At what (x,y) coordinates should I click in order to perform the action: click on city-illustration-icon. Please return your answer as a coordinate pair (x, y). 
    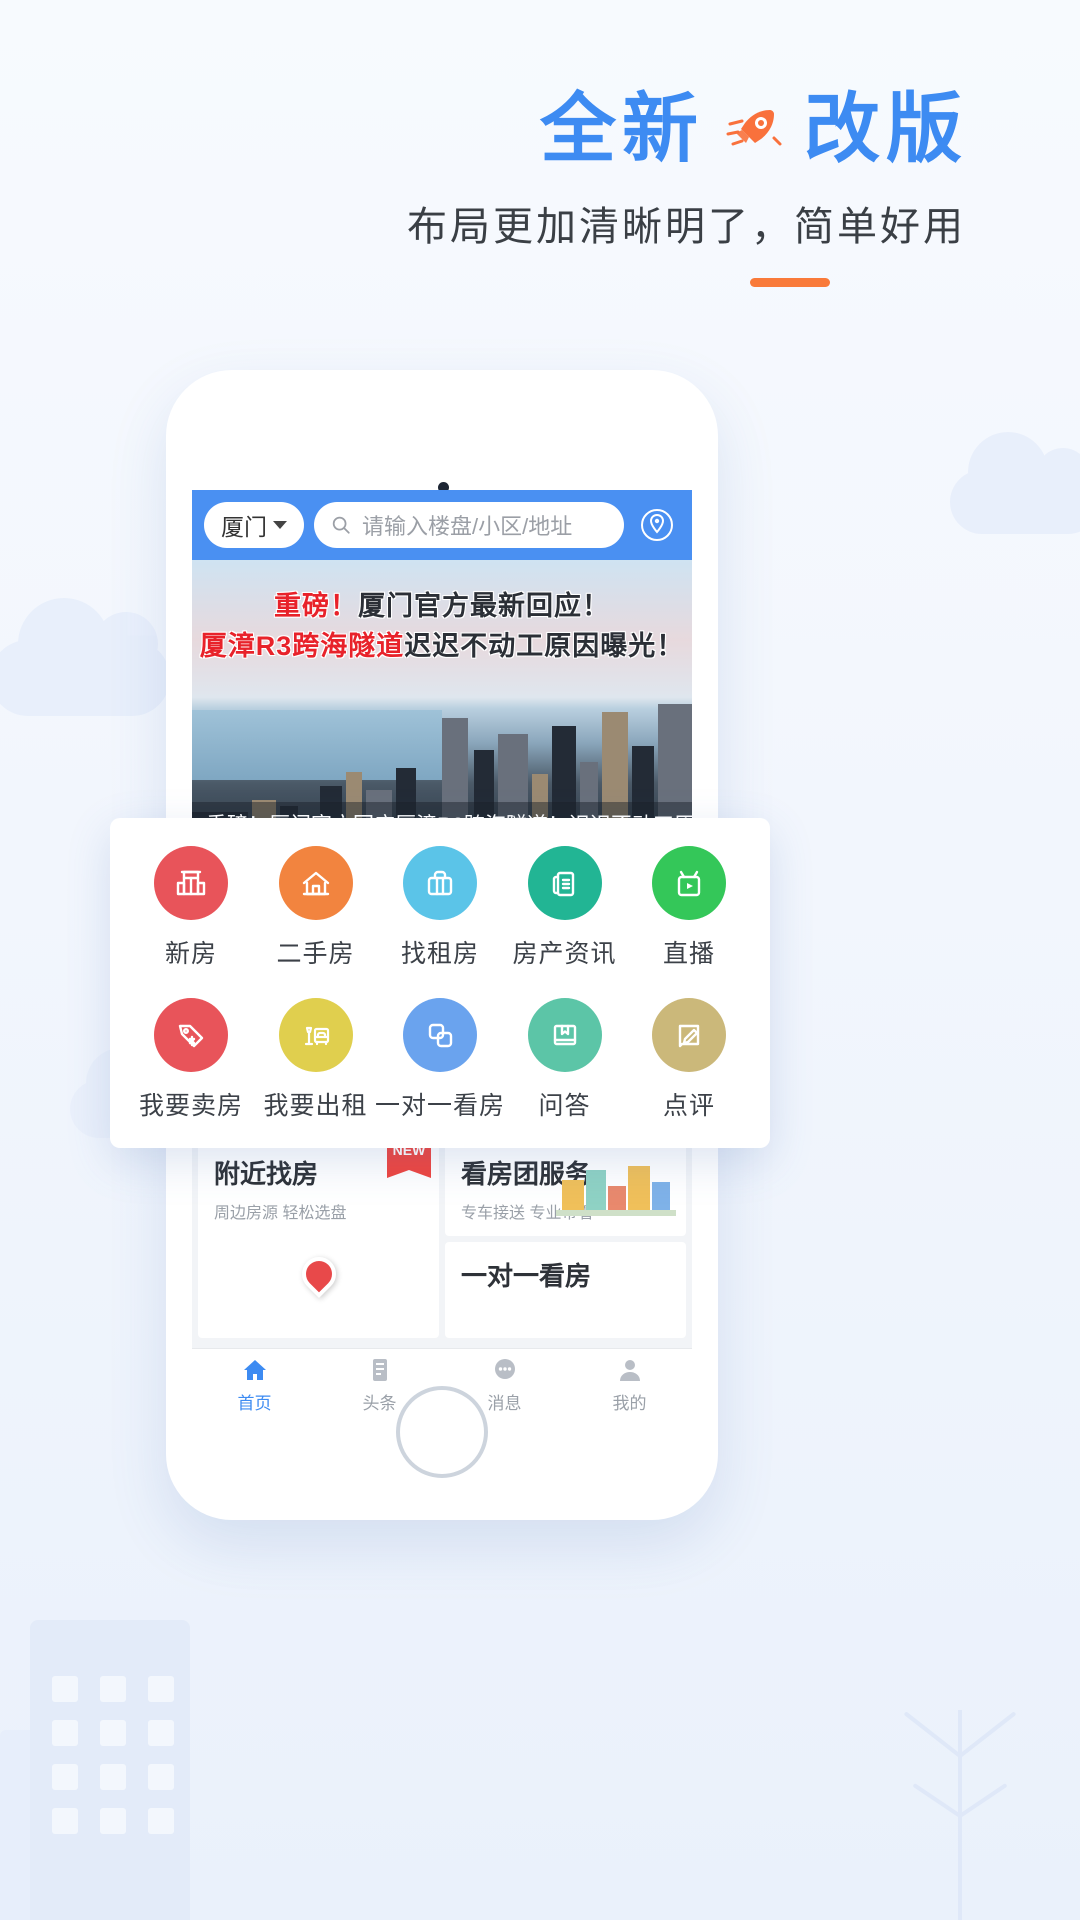
    Looking at the image, I should click on (616, 1191).